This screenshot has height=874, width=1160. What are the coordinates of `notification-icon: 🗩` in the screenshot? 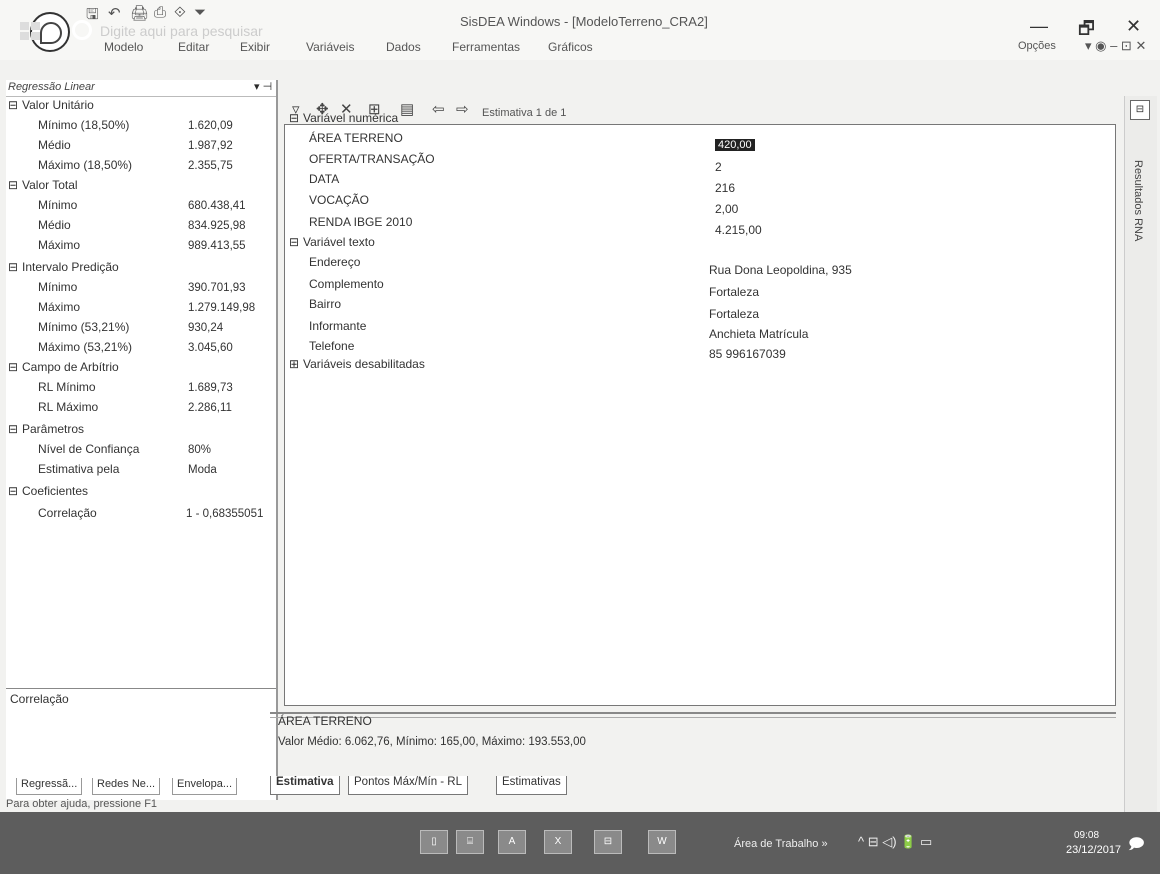 It's located at (1136, 846).